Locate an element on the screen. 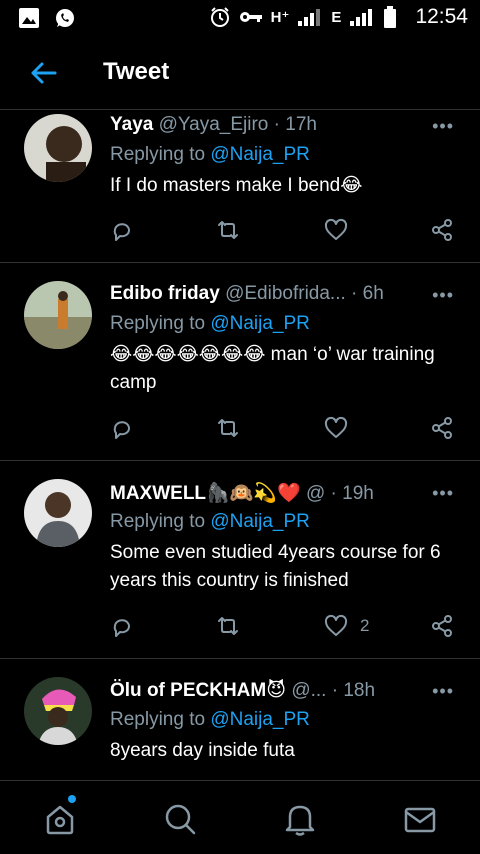 The image size is (480, 854). alarm-icon is located at coordinates (219, 17).